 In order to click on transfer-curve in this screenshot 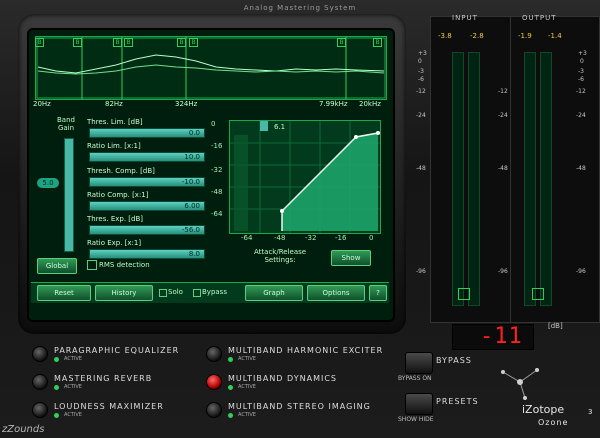, I will do `click(305, 177)`.